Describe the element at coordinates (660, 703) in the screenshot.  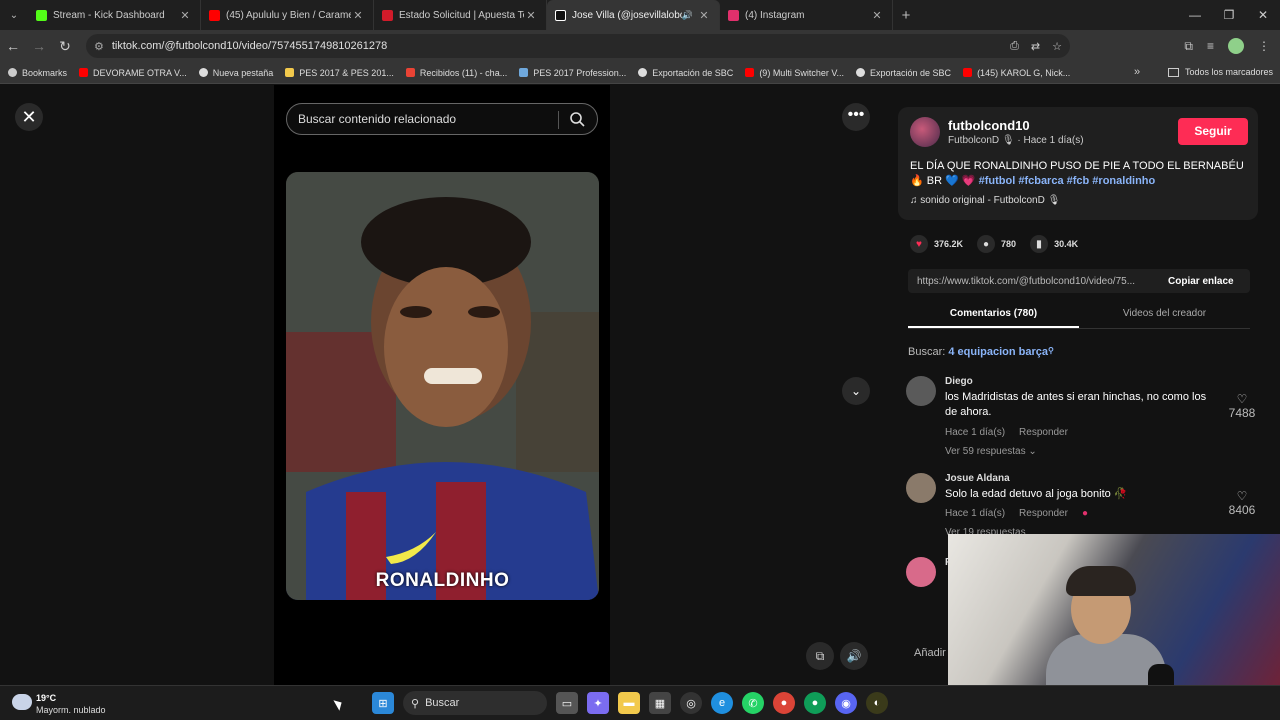
I see `store-icon: ▦` at that location.